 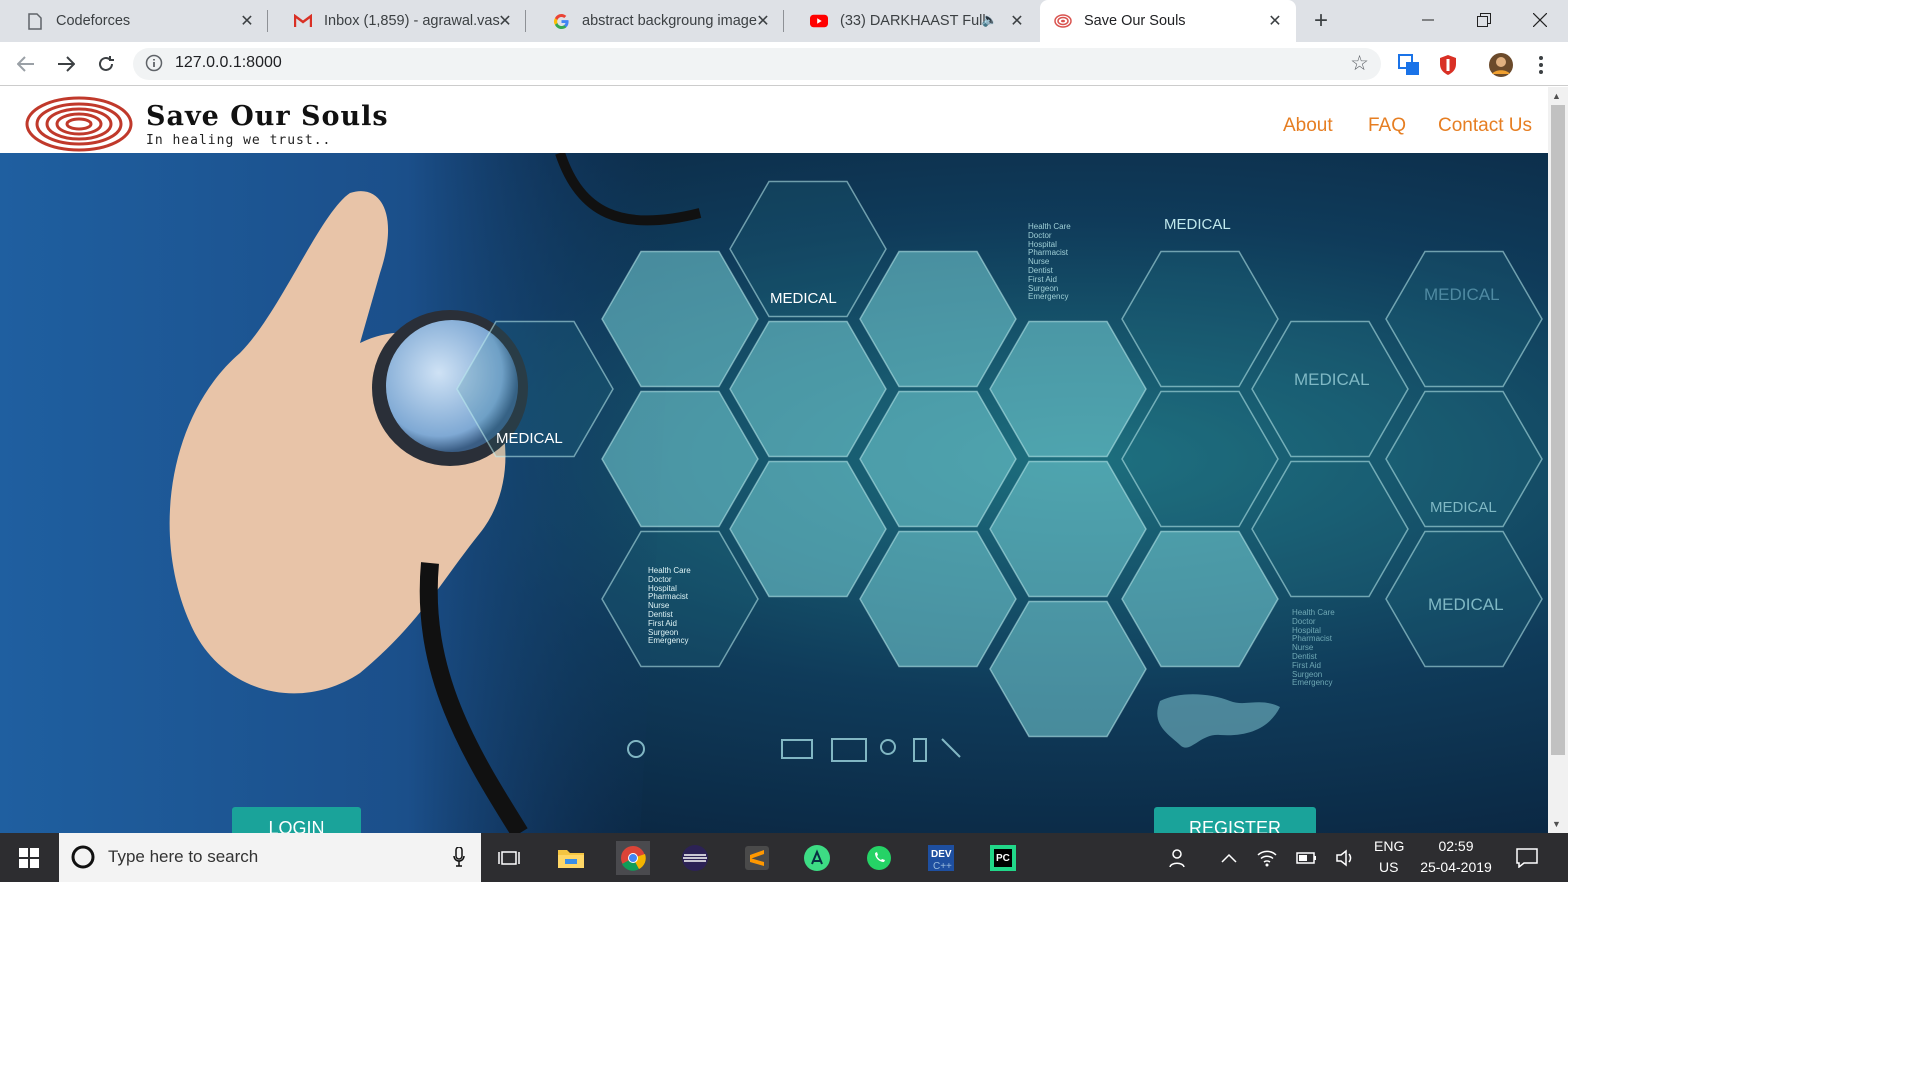 I want to click on reload-icon, so click(x=106, y=64).